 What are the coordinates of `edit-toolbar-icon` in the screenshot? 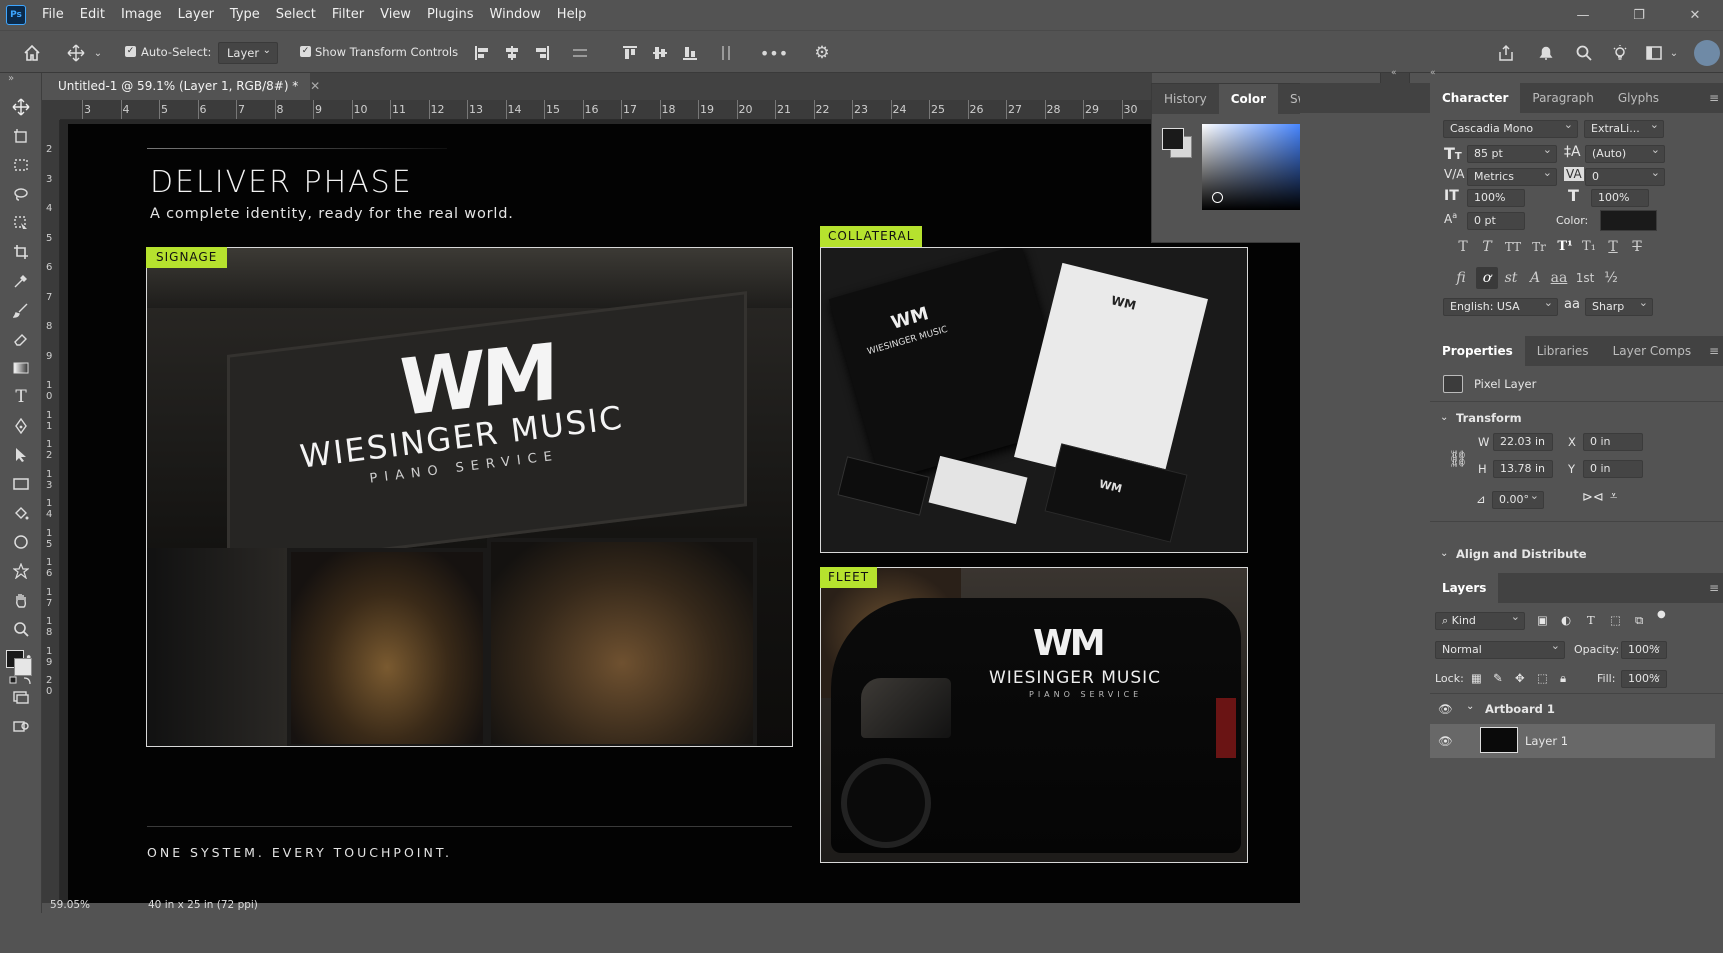 It's located at (21, 726).